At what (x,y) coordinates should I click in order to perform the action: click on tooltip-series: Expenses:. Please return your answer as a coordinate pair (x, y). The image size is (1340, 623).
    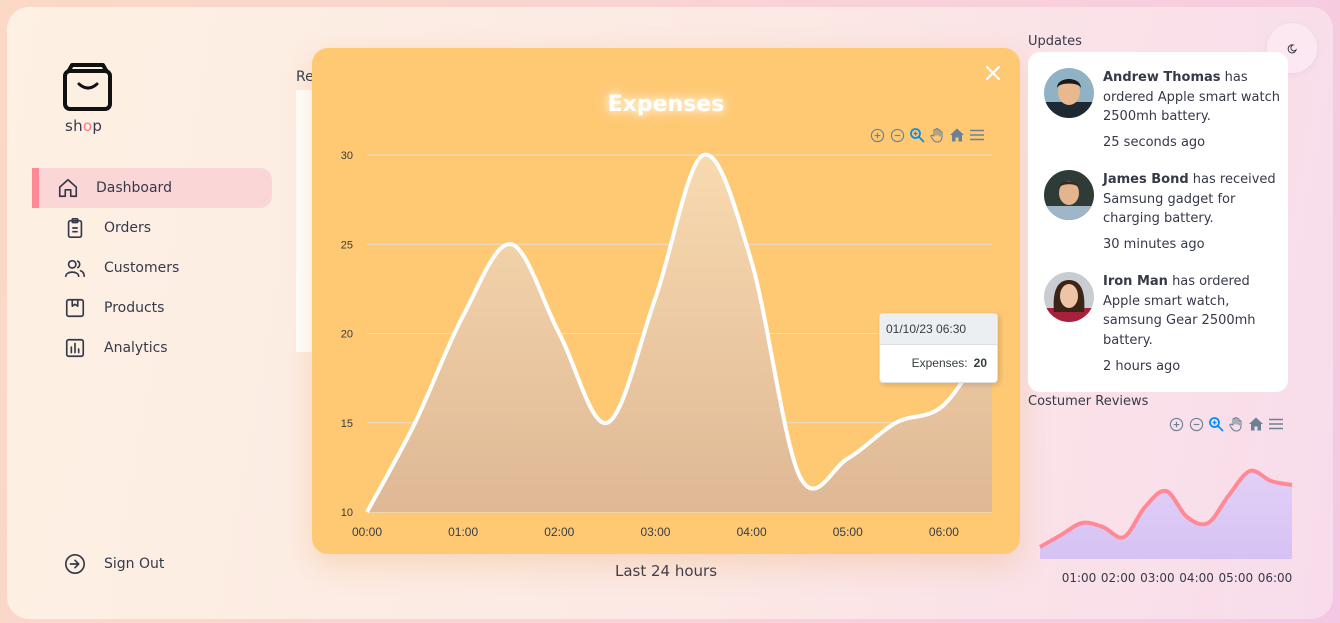
    Looking at the image, I should click on (939, 363).